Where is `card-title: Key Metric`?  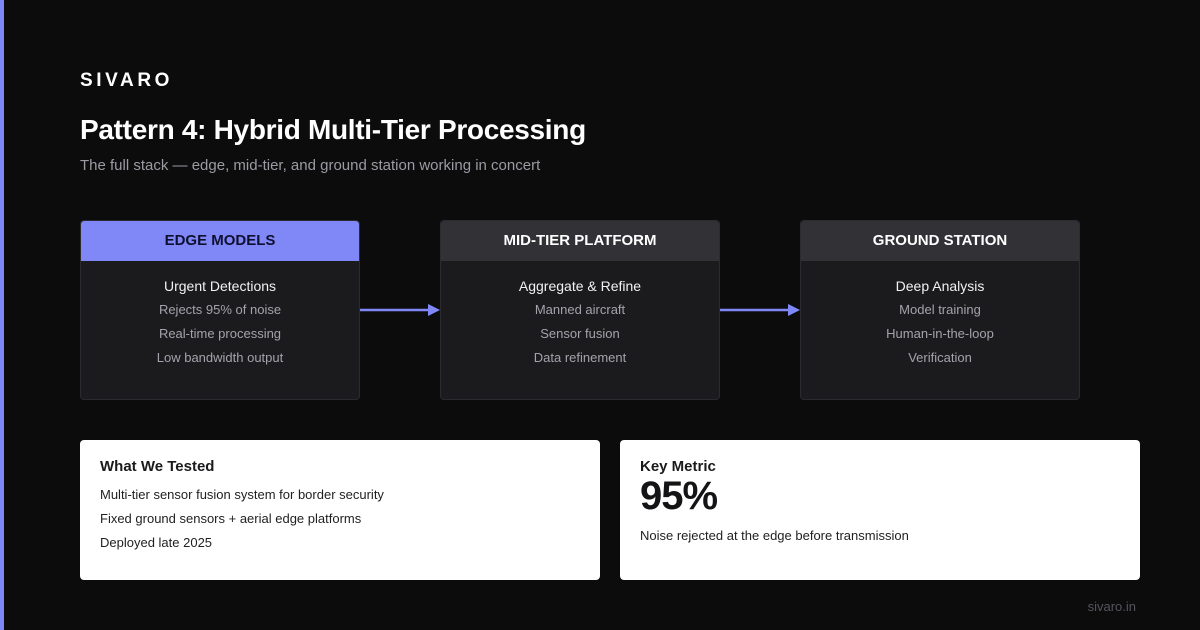 card-title: Key Metric is located at coordinates (678, 466).